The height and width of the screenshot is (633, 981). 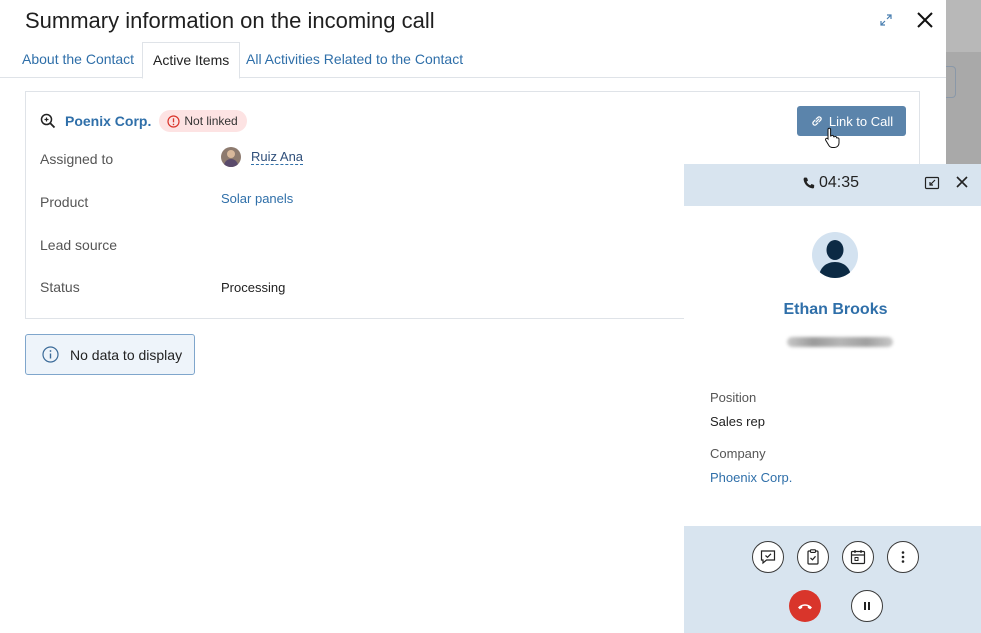 What do you see at coordinates (751, 477) in the screenshot?
I see `company-value-link: Phoenix Corp.` at bounding box center [751, 477].